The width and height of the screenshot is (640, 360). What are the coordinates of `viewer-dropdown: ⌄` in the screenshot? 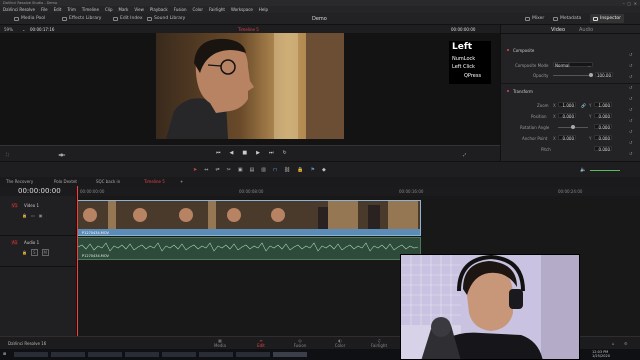 It's located at (23, 29).